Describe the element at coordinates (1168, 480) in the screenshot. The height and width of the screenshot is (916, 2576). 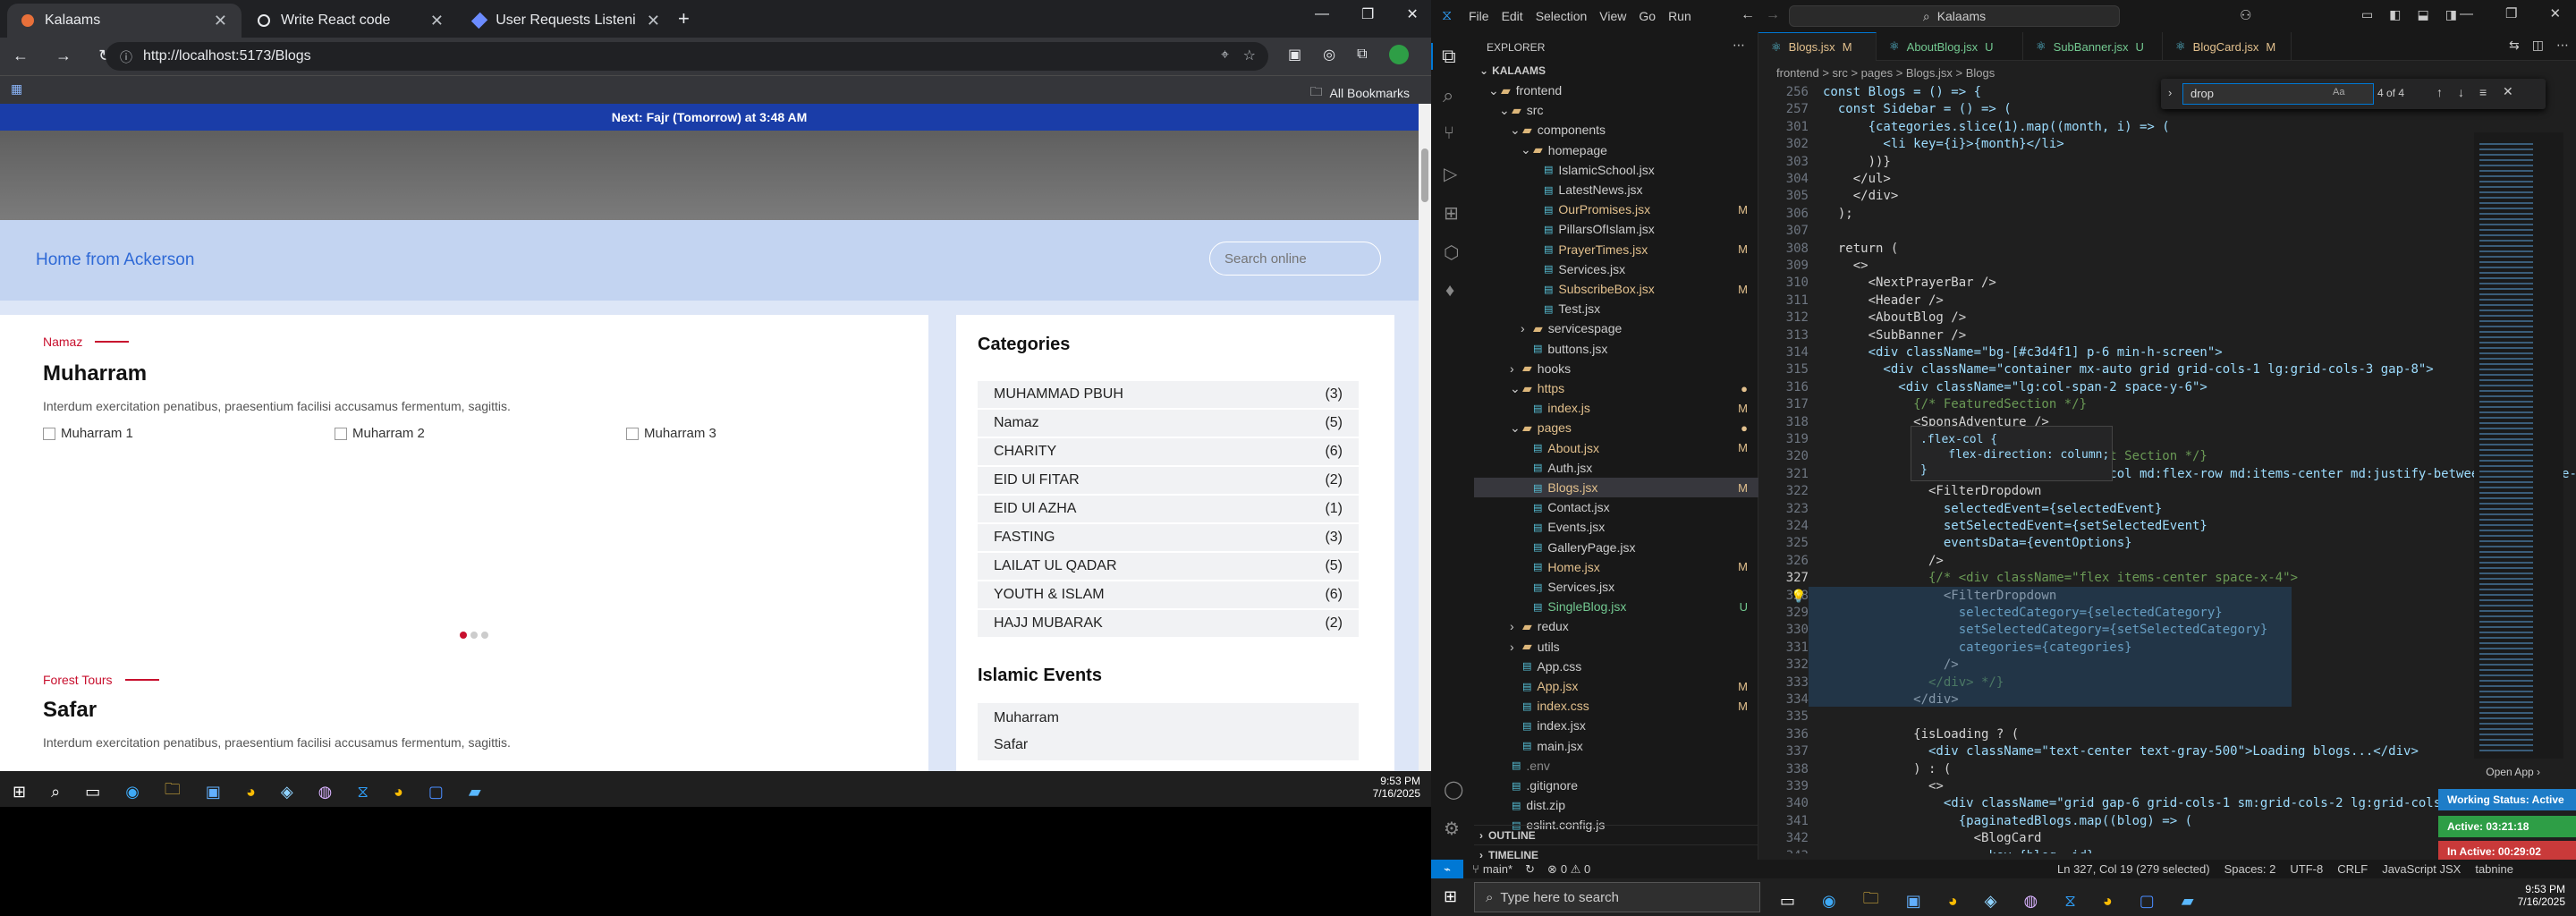
I see `category-item: EID Ul FITAR (2)` at that location.